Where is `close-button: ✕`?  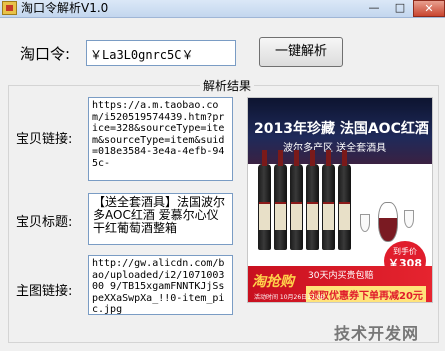 close-button: ✕ is located at coordinates (429, 8).